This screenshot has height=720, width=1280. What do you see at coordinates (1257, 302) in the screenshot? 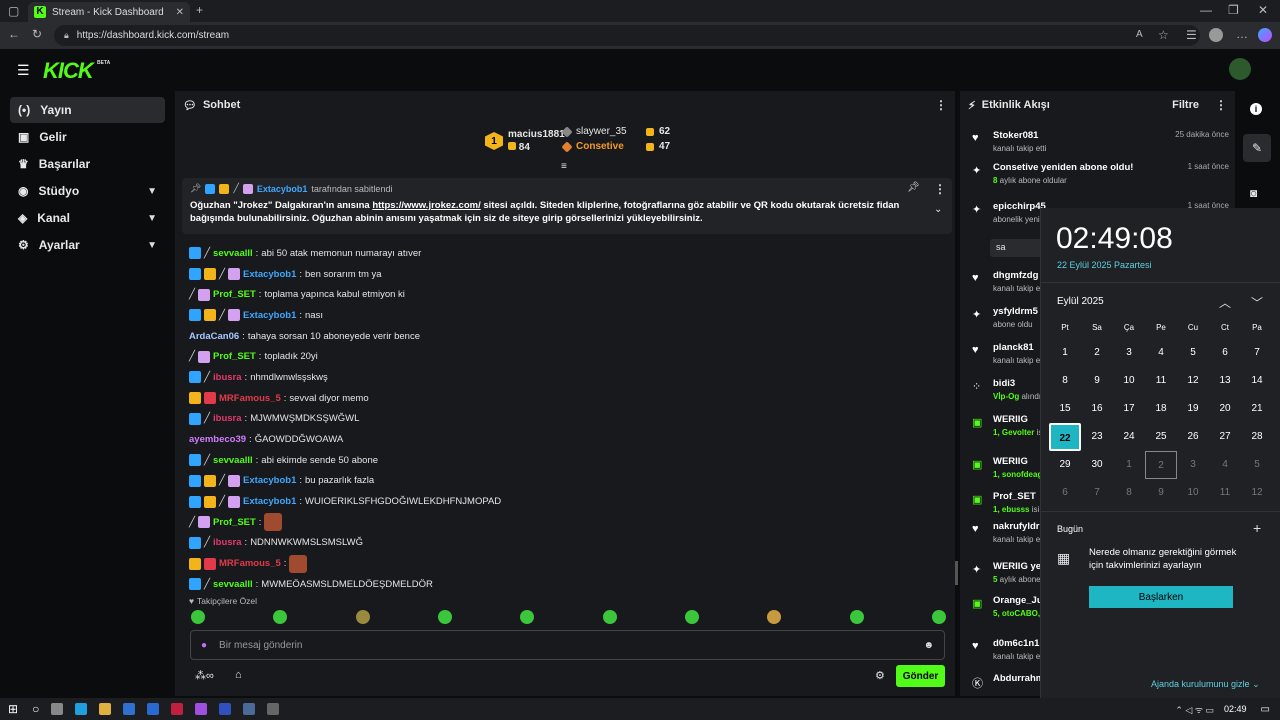
I see `chevron-down-icon: ﹀` at bounding box center [1257, 302].